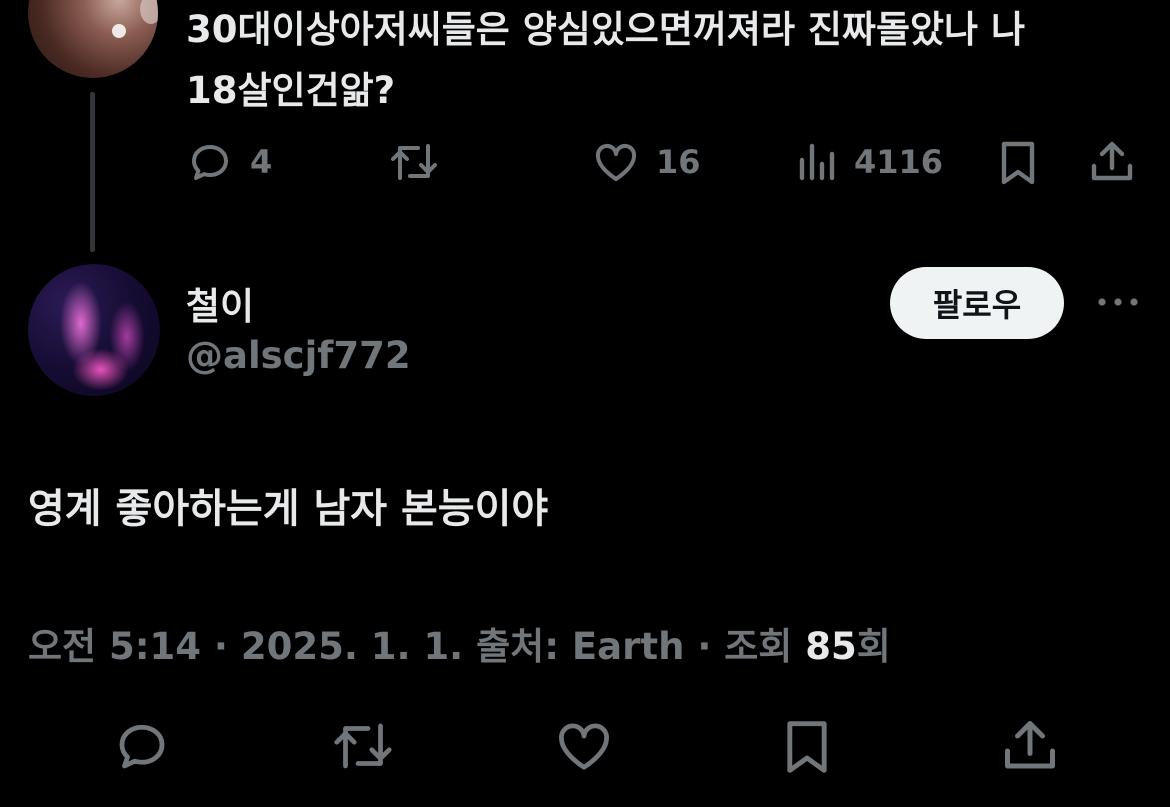  What do you see at coordinates (261, 162) in the screenshot?
I see `reply-count: 4` at bounding box center [261, 162].